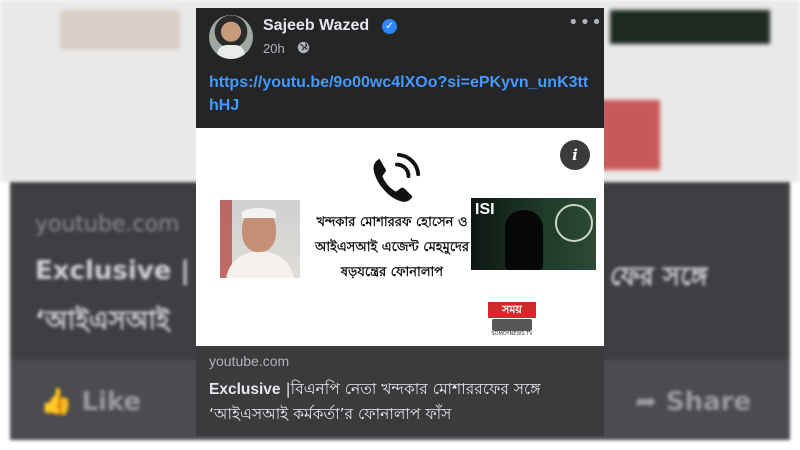 Image resolution: width=800 pixels, height=450 pixels. Describe the element at coordinates (111, 402) in the screenshot. I see `background-like-label: Like` at that location.